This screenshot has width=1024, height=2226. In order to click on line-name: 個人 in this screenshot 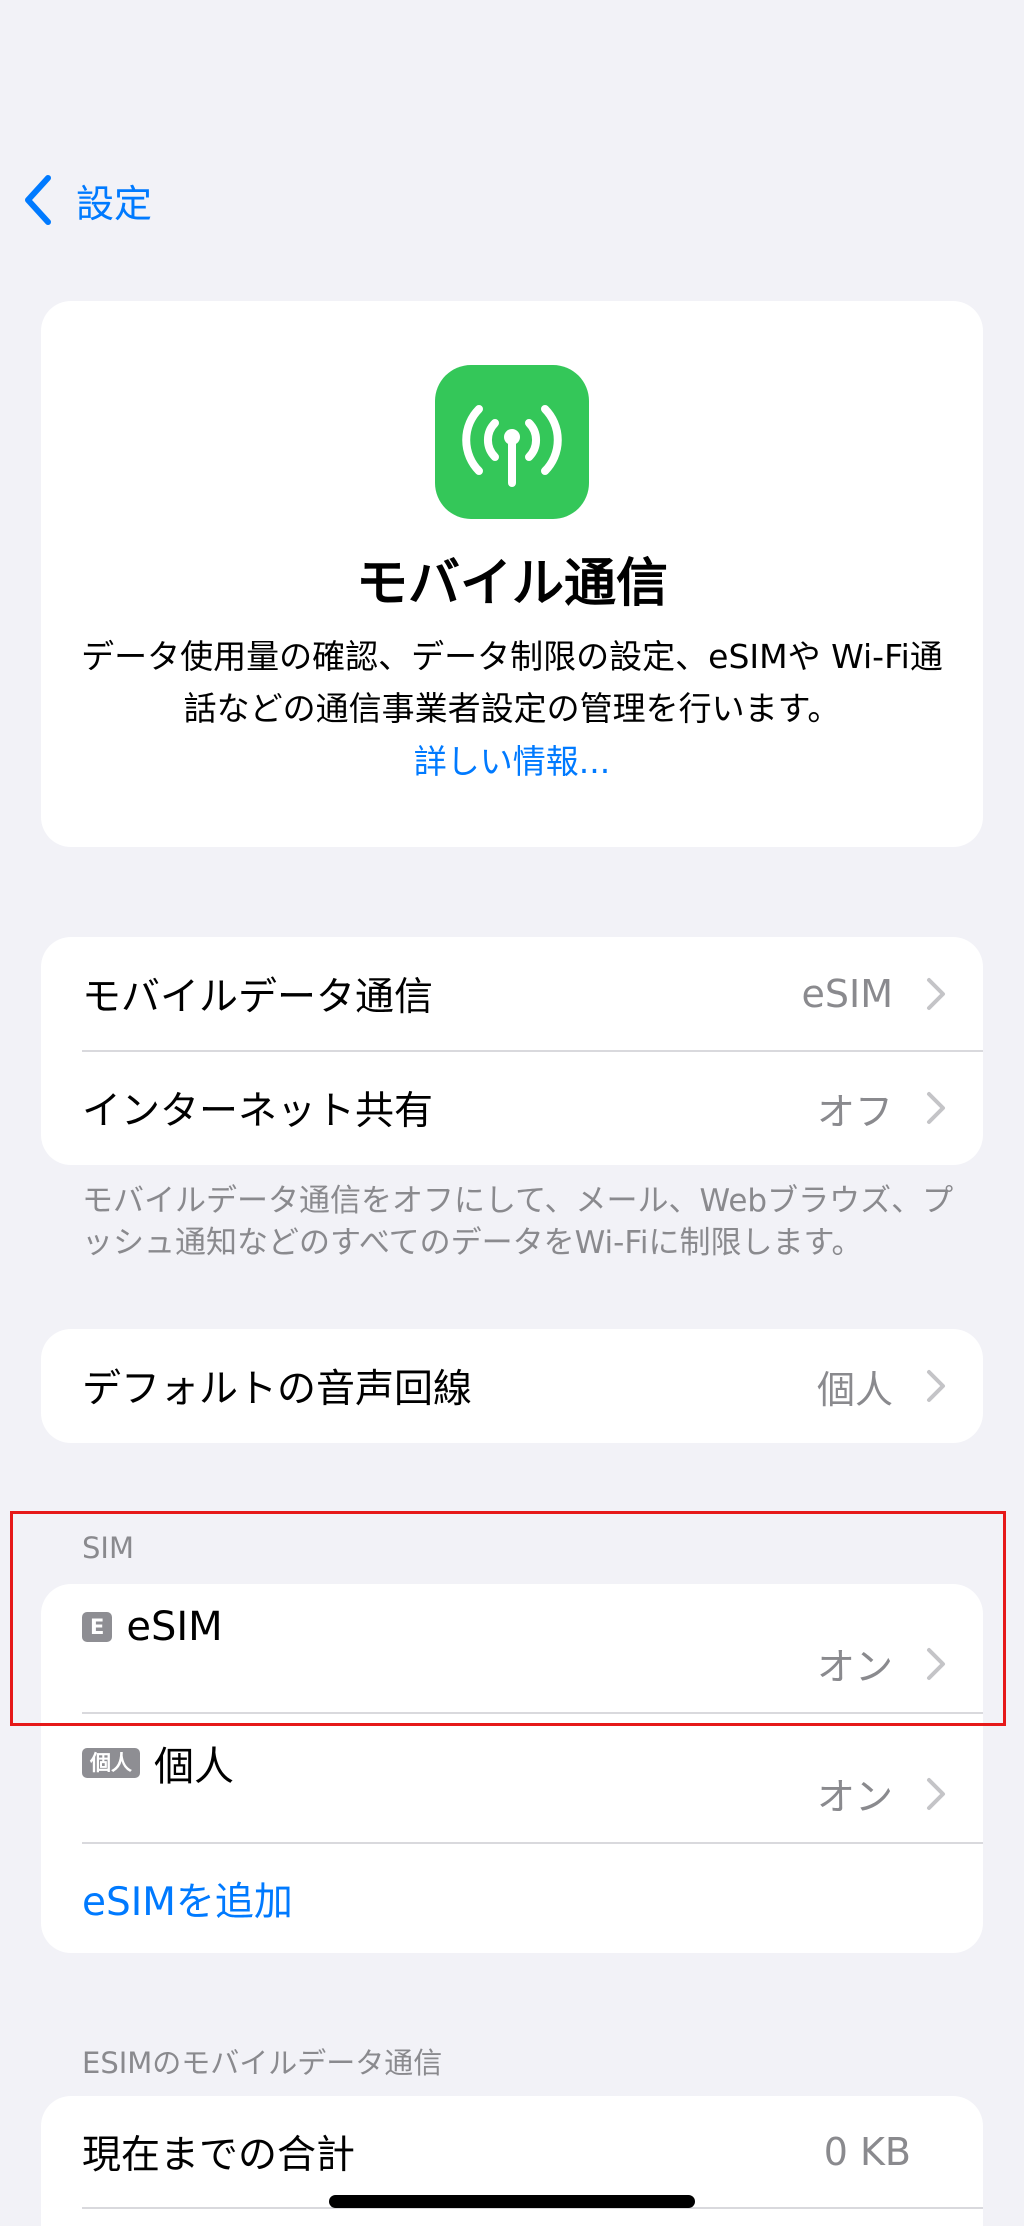, I will do `click(194, 1767)`.